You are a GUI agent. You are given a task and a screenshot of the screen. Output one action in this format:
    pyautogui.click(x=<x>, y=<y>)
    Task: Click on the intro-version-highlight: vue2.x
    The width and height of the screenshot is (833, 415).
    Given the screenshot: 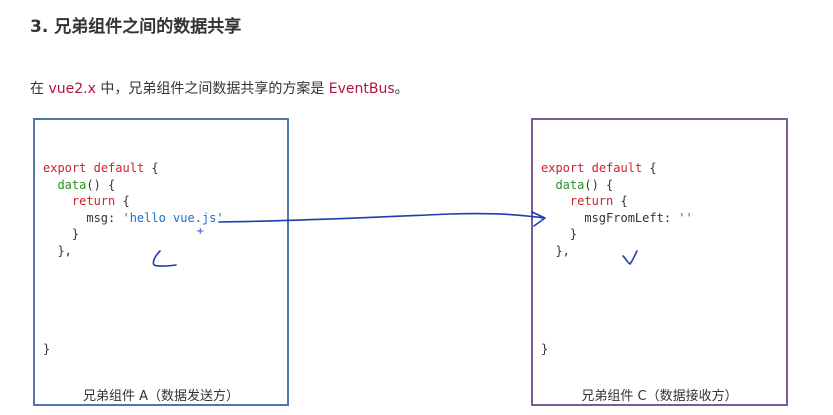 What is the action you would take?
    pyautogui.click(x=72, y=89)
    